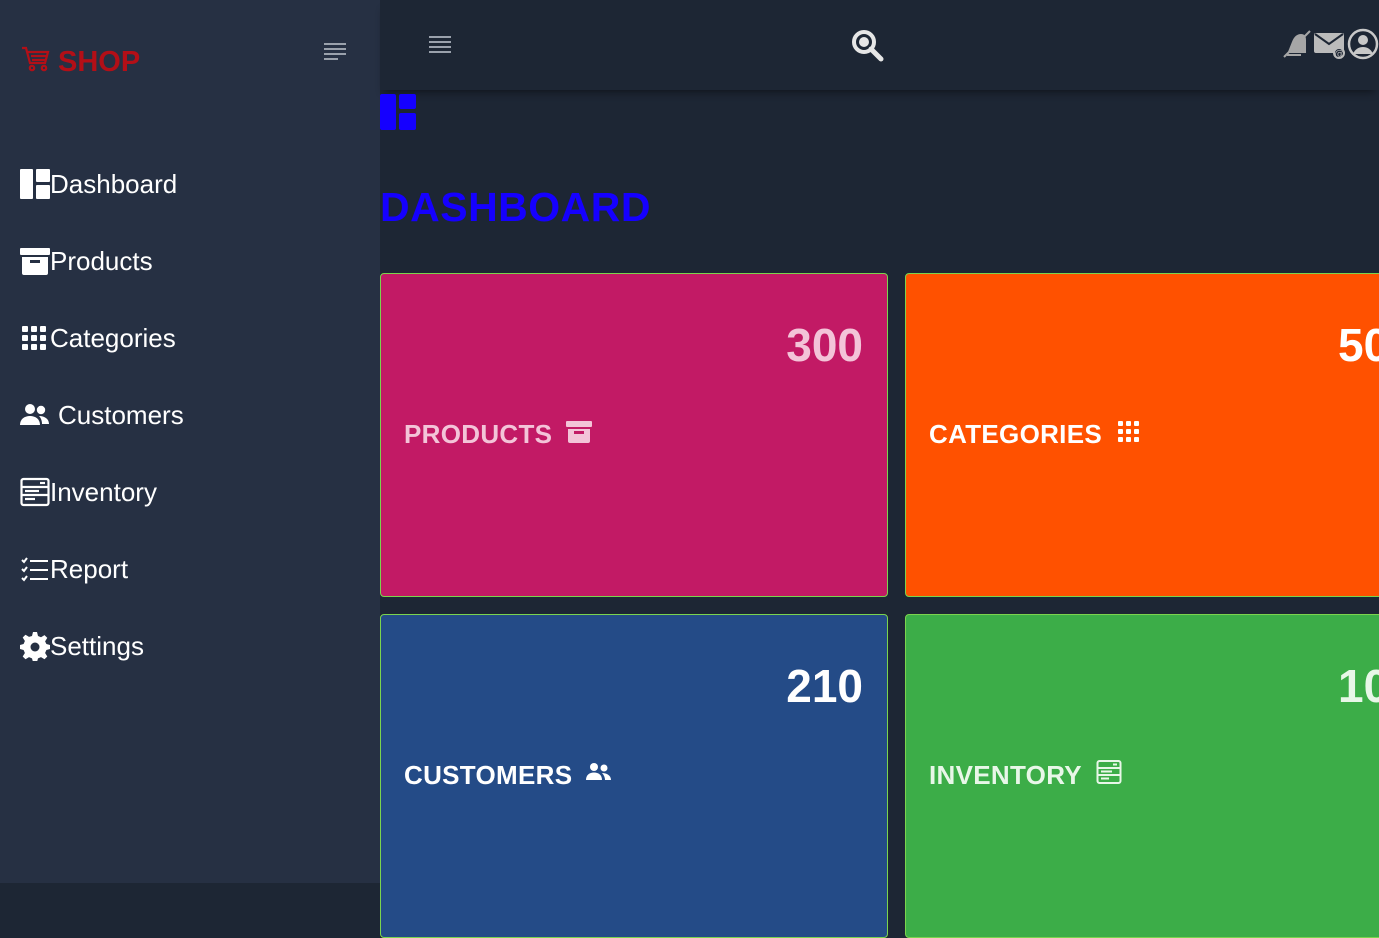  I want to click on hamburger-icon, so click(440, 45).